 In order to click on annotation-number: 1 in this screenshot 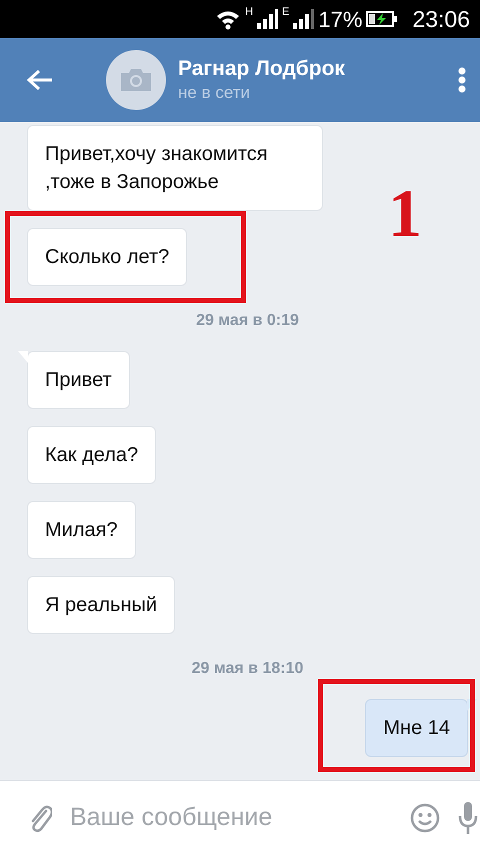, I will do `click(405, 213)`.